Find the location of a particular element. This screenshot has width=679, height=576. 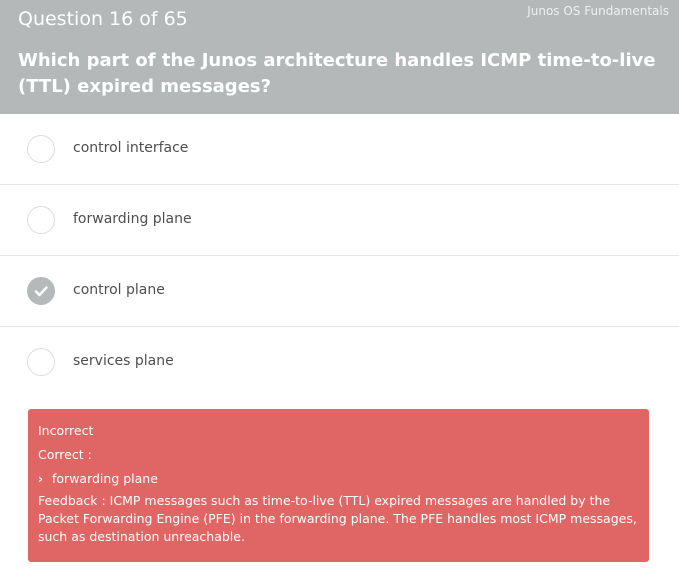

option-label: control plane is located at coordinates (119, 290).